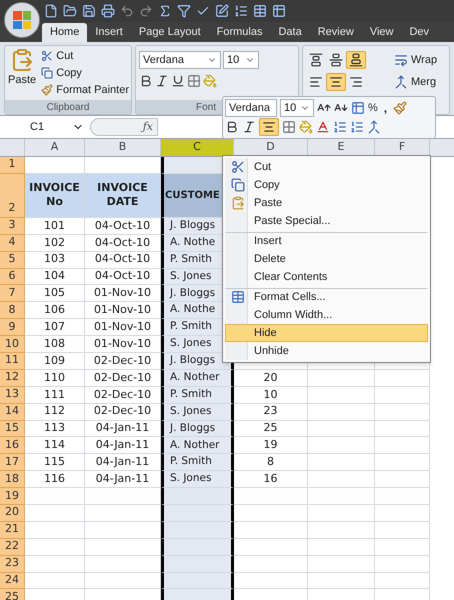 The image size is (454, 600). What do you see at coordinates (44, 127) in the screenshot?
I see `name-box: C1` at bounding box center [44, 127].